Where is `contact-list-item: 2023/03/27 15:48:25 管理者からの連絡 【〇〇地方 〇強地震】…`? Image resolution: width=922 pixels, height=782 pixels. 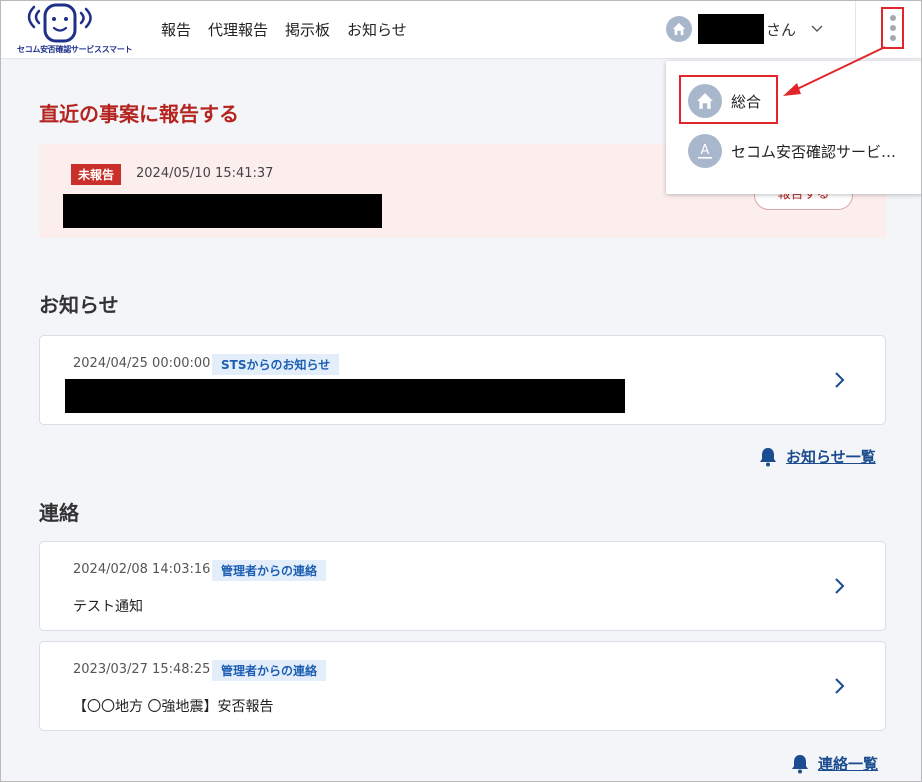 contact-list-item: 2023/03/27 15:48:25 管理者からの連絡 【〇〇地方 〇強地震】… is located at coordinates (462, 686).